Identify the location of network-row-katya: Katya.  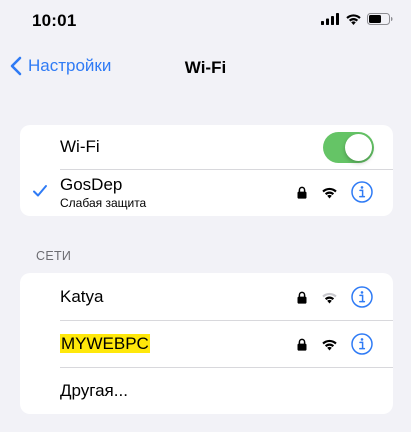
(206, 296).